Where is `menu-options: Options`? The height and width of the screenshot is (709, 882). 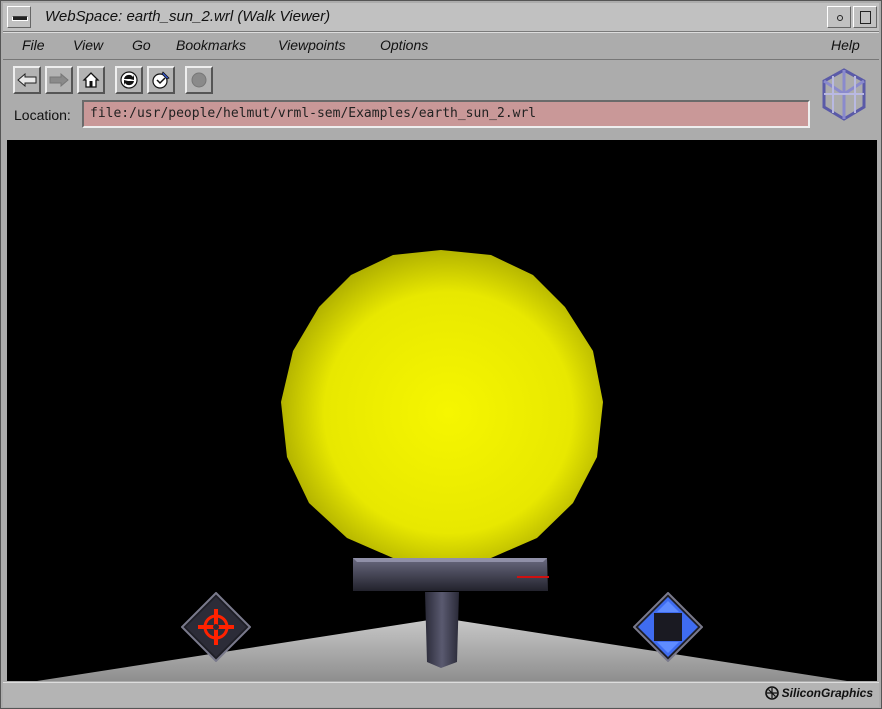 menu-options: Options is located at coordinates (404, 45).